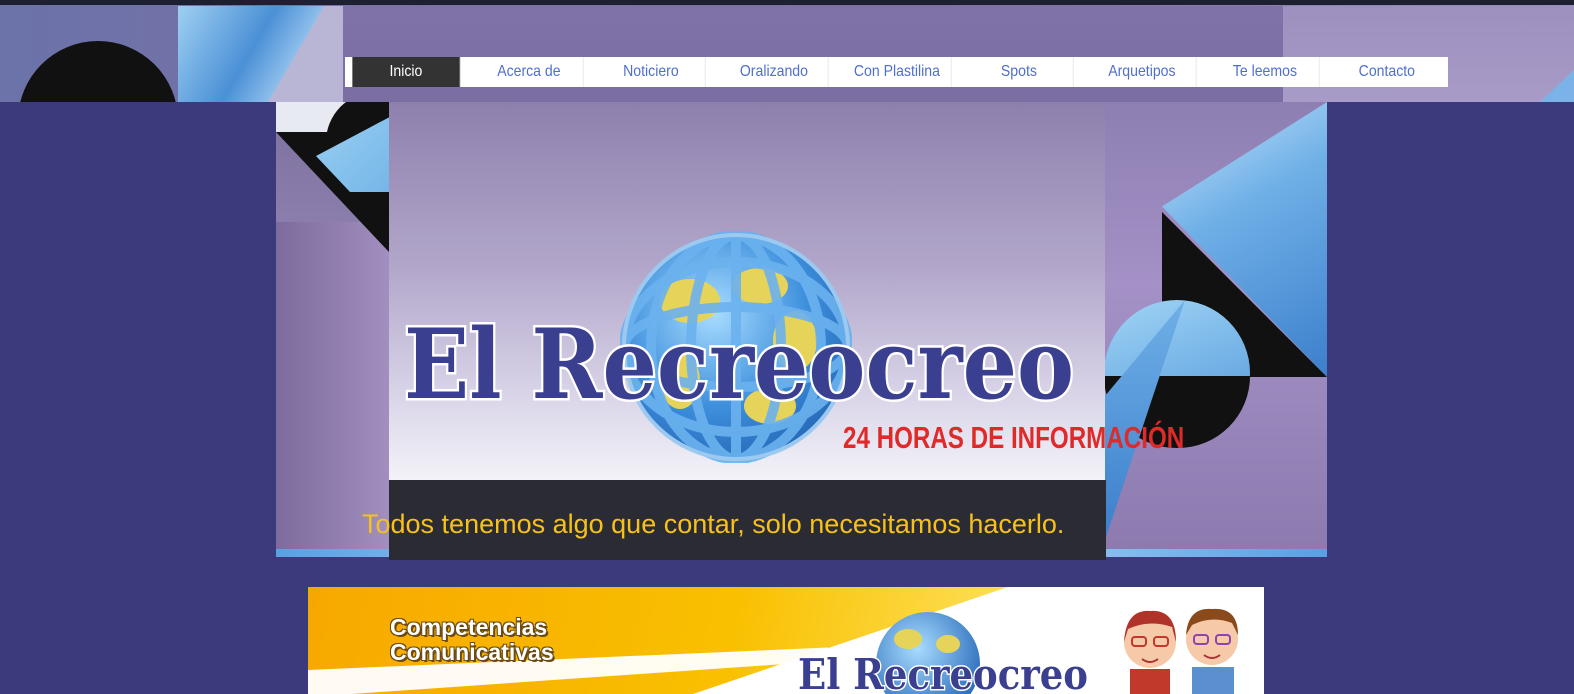 Image resolution: width=1574 pixels, height=694 pixels. I want to click on header-panel, so click(813, 54).